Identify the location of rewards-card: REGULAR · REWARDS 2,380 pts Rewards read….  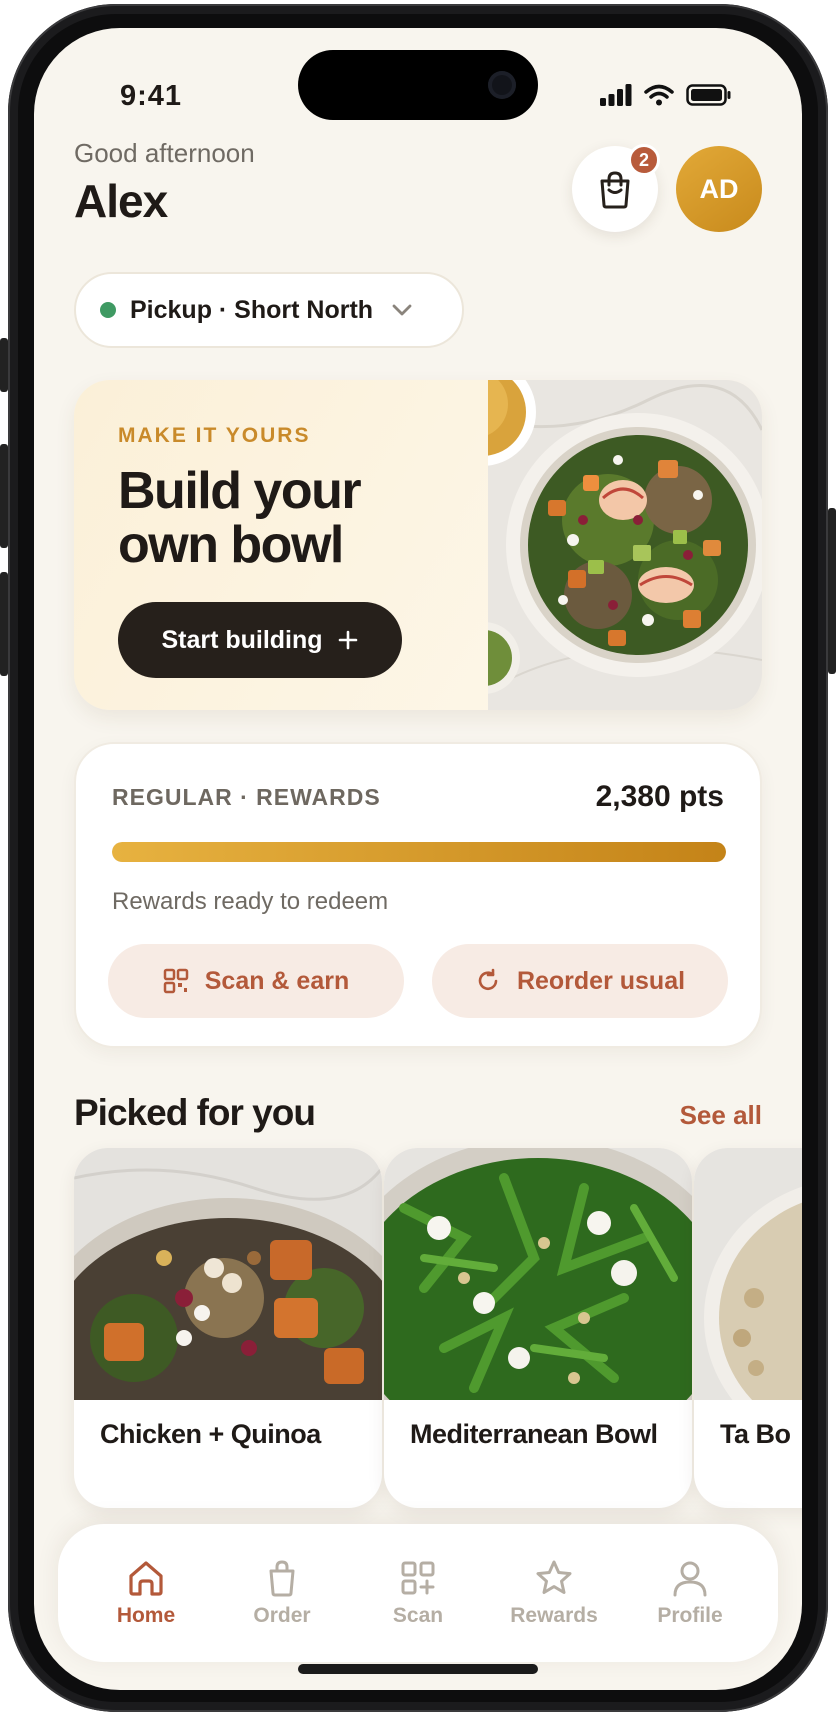
(418, 895).